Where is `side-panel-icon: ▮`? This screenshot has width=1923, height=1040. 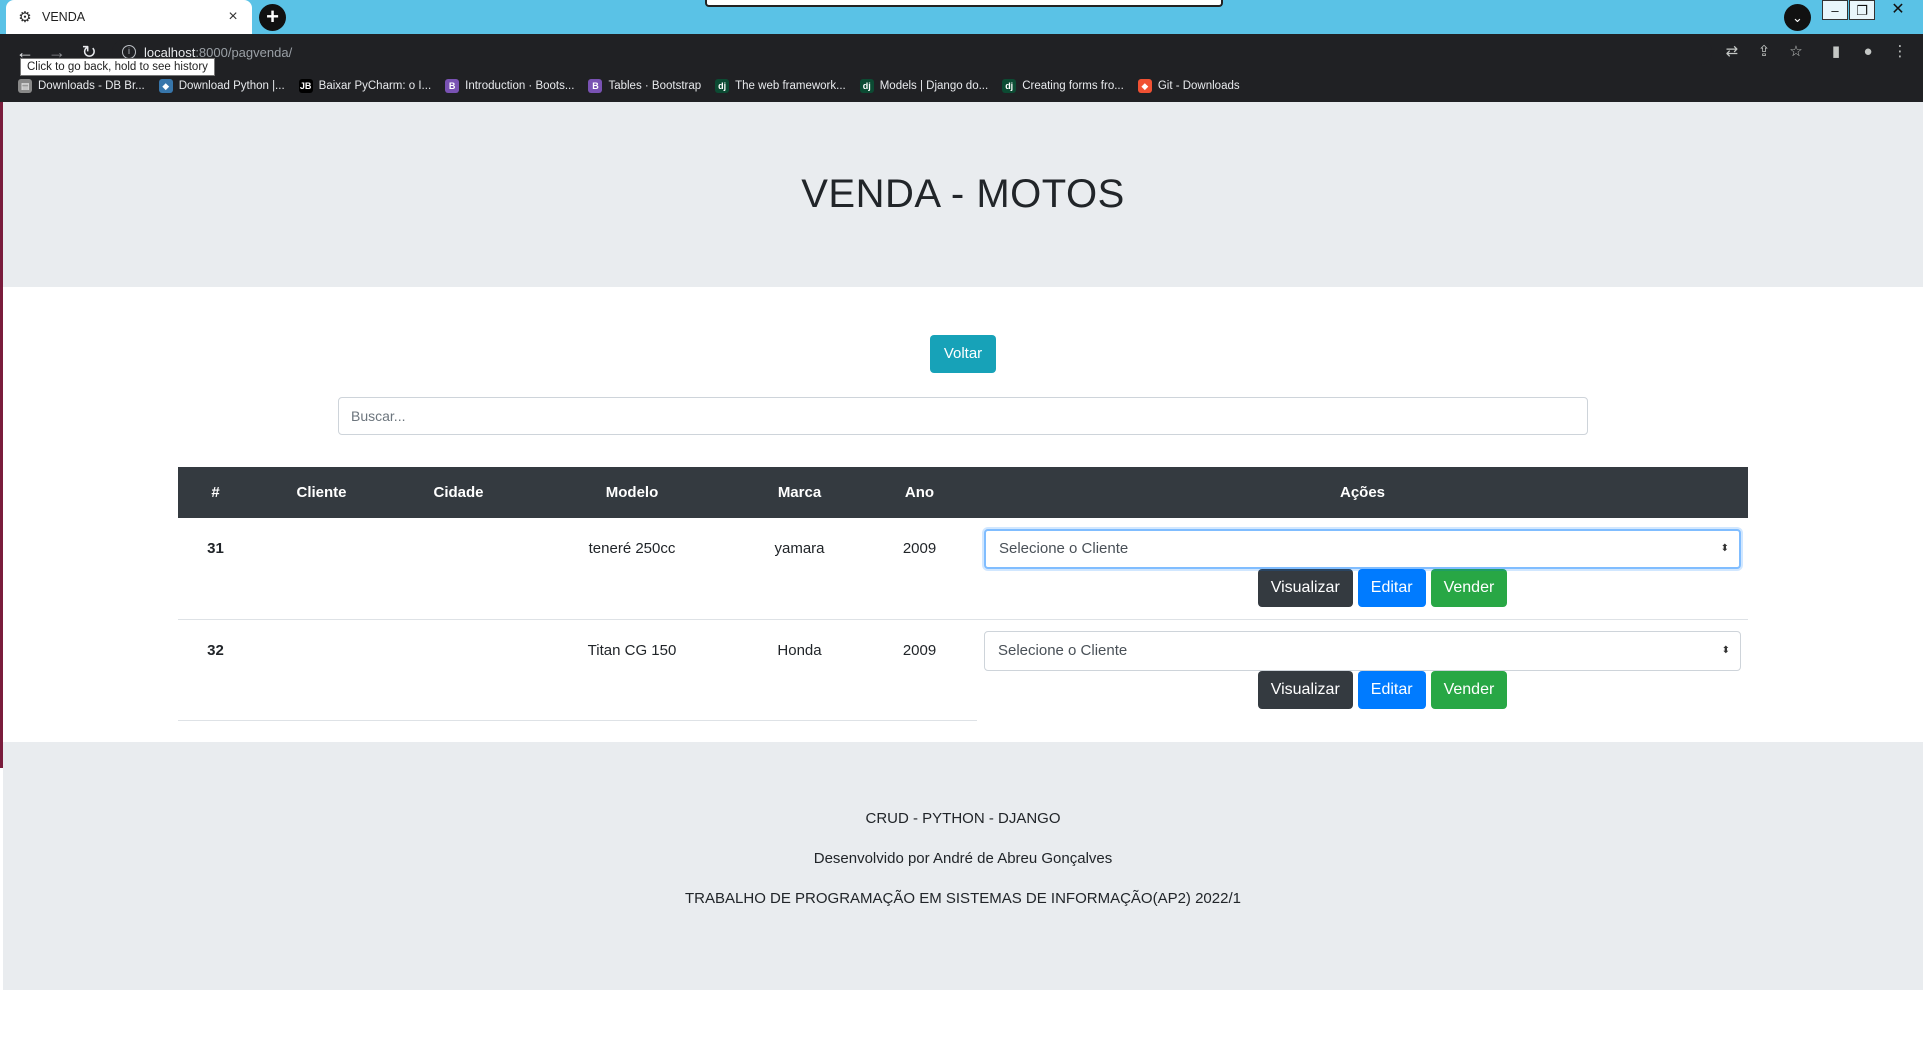
side-panel-icon: ▮ is located at coordinates (1836, 52).